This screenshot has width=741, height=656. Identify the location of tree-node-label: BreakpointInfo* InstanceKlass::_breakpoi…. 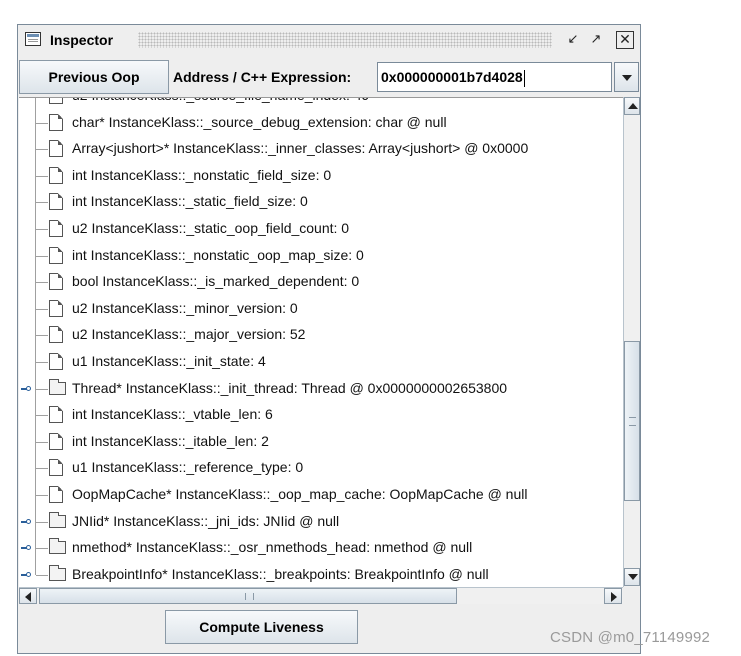
(280, 573).